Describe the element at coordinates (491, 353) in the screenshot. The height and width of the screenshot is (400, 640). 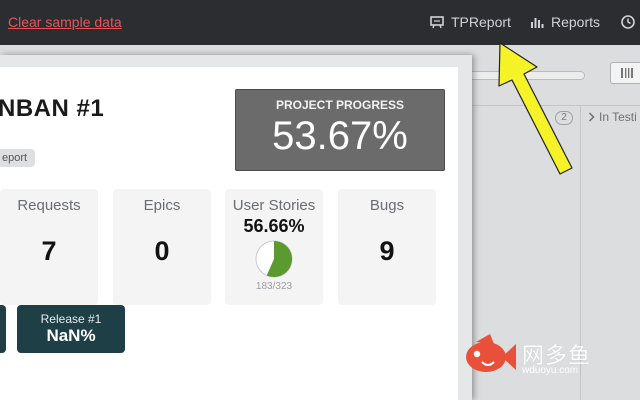
I see `watermark-fish-logo` at that location.